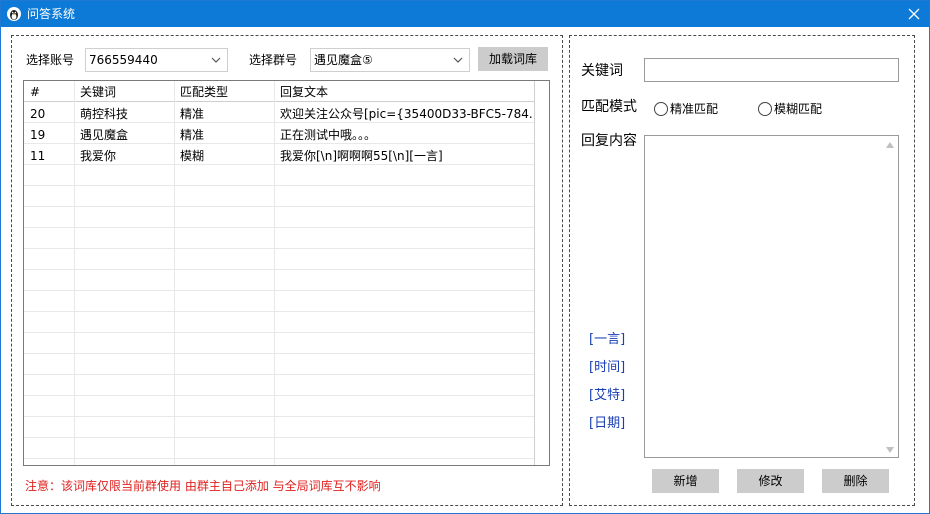 The width and height of the screenshot is (930, 514). I want to click on radio-fuzzy-label: 模糊匹配, so click(798, 109).